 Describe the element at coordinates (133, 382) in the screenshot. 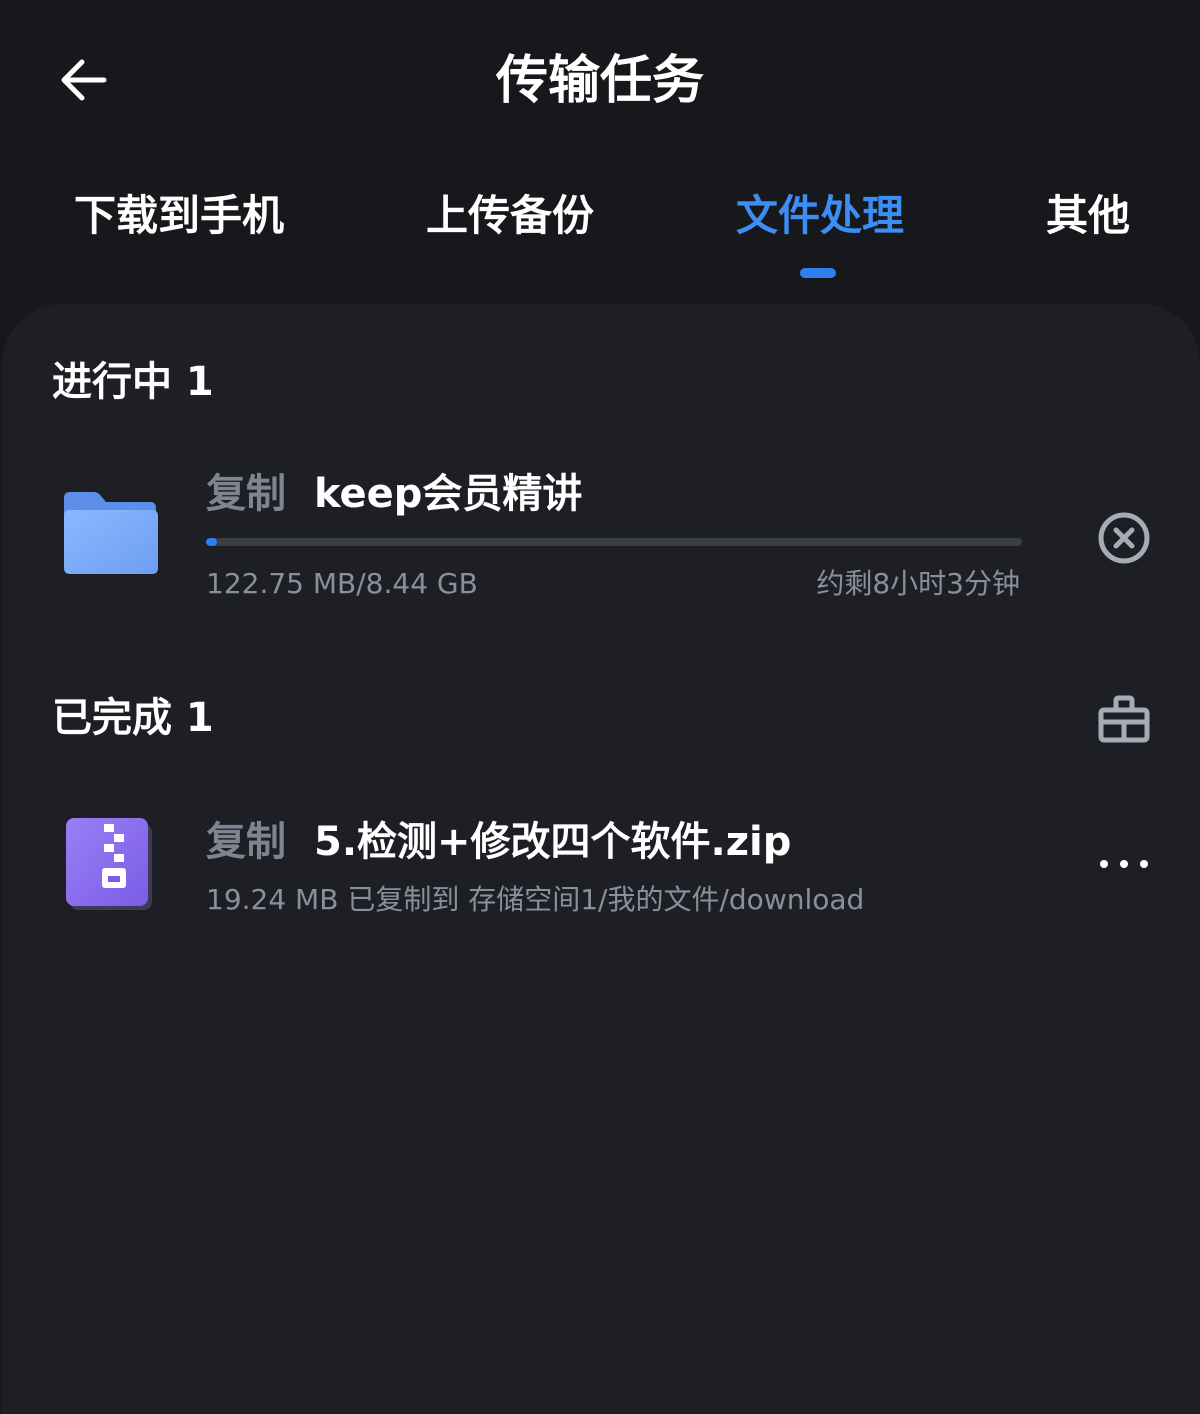

I see `in-progress-section-title: 进行中 1` at that location.